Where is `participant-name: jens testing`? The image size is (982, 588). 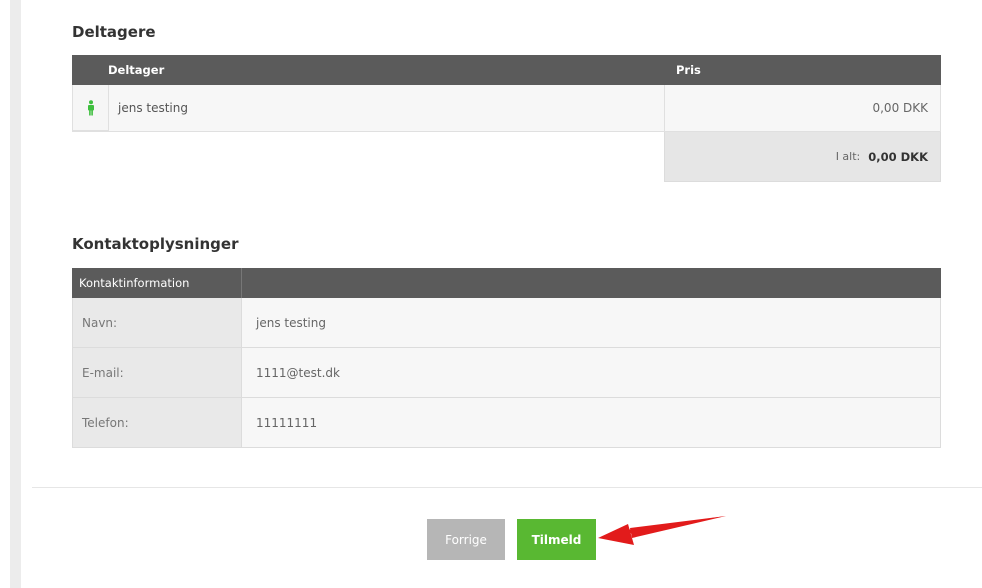 participant-name: jens testing is located at coordinates (387, 108).